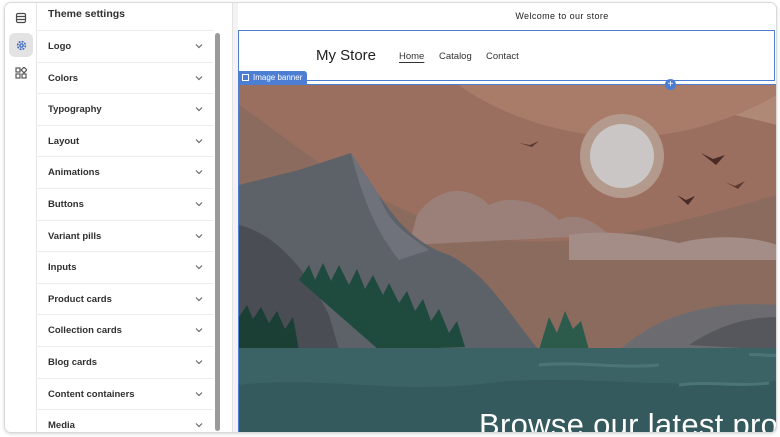  What do you see at coordinates (507, 16) in the screenshot?
I see `announcement-bar: Welcome to our store` at bounding box center [507, 16].